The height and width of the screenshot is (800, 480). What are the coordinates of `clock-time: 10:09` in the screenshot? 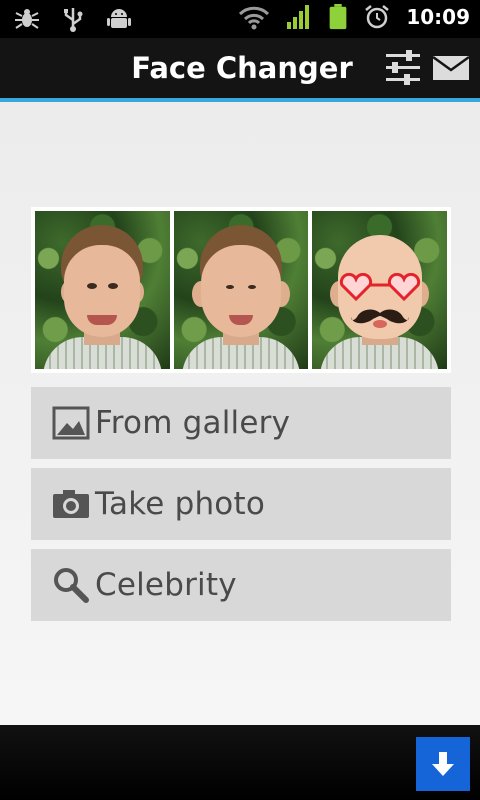 It's located at (438, 17).